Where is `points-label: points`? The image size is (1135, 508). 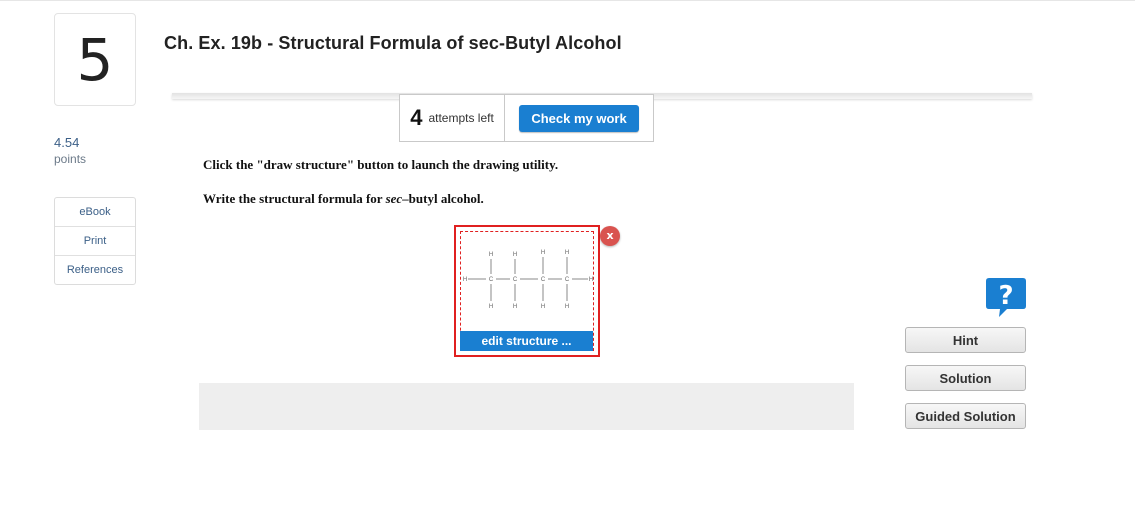
points-label: points is located at coordinates (70, 159).